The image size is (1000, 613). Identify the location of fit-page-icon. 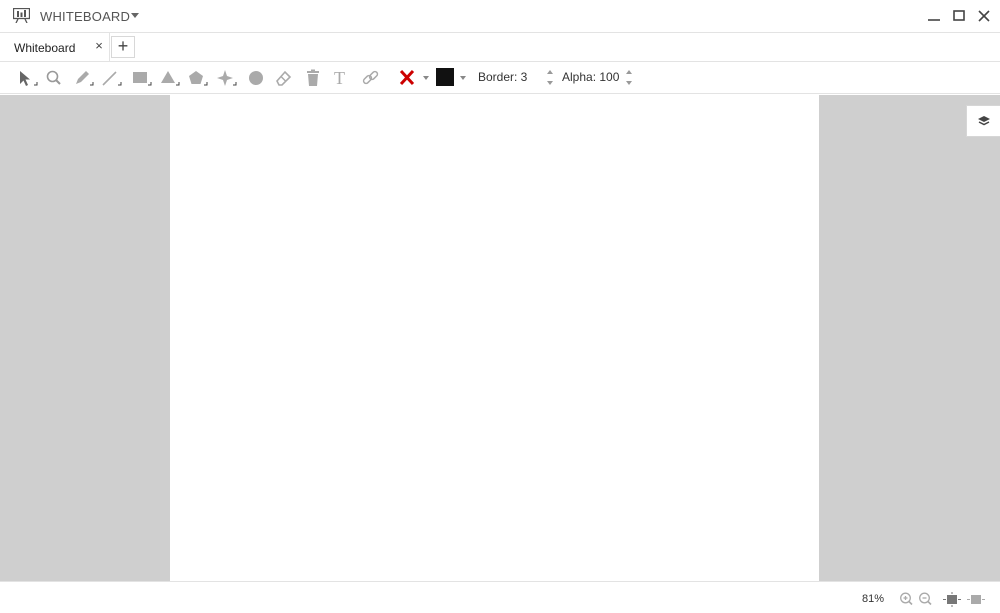
(951, 599).